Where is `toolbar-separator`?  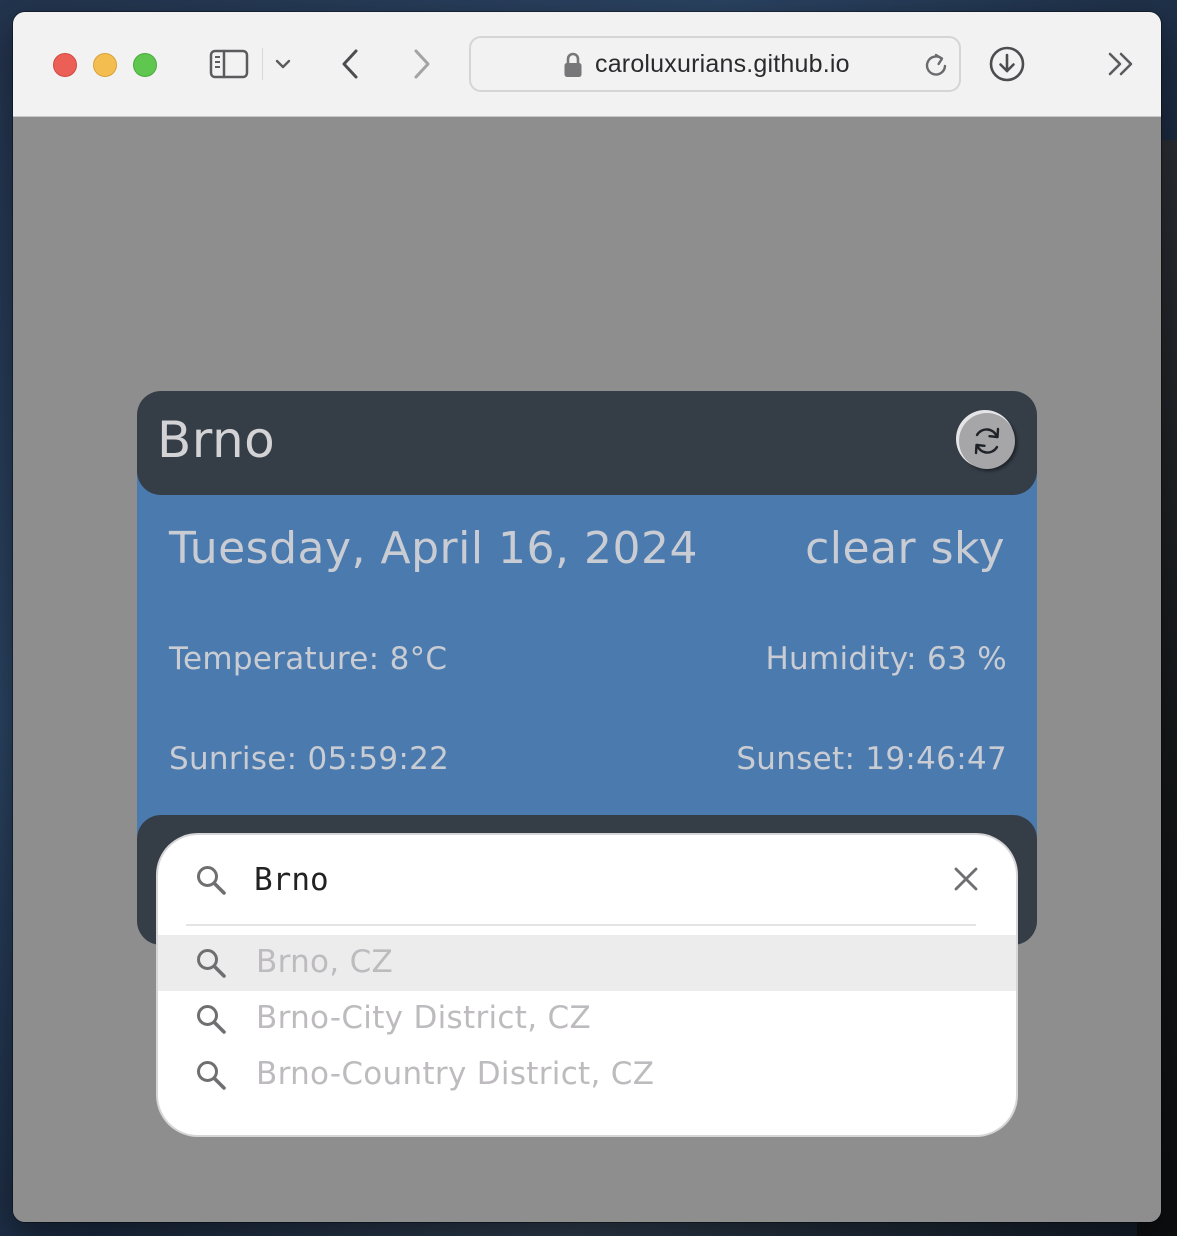 toolbar-separator is located at coordinates (262, 64).